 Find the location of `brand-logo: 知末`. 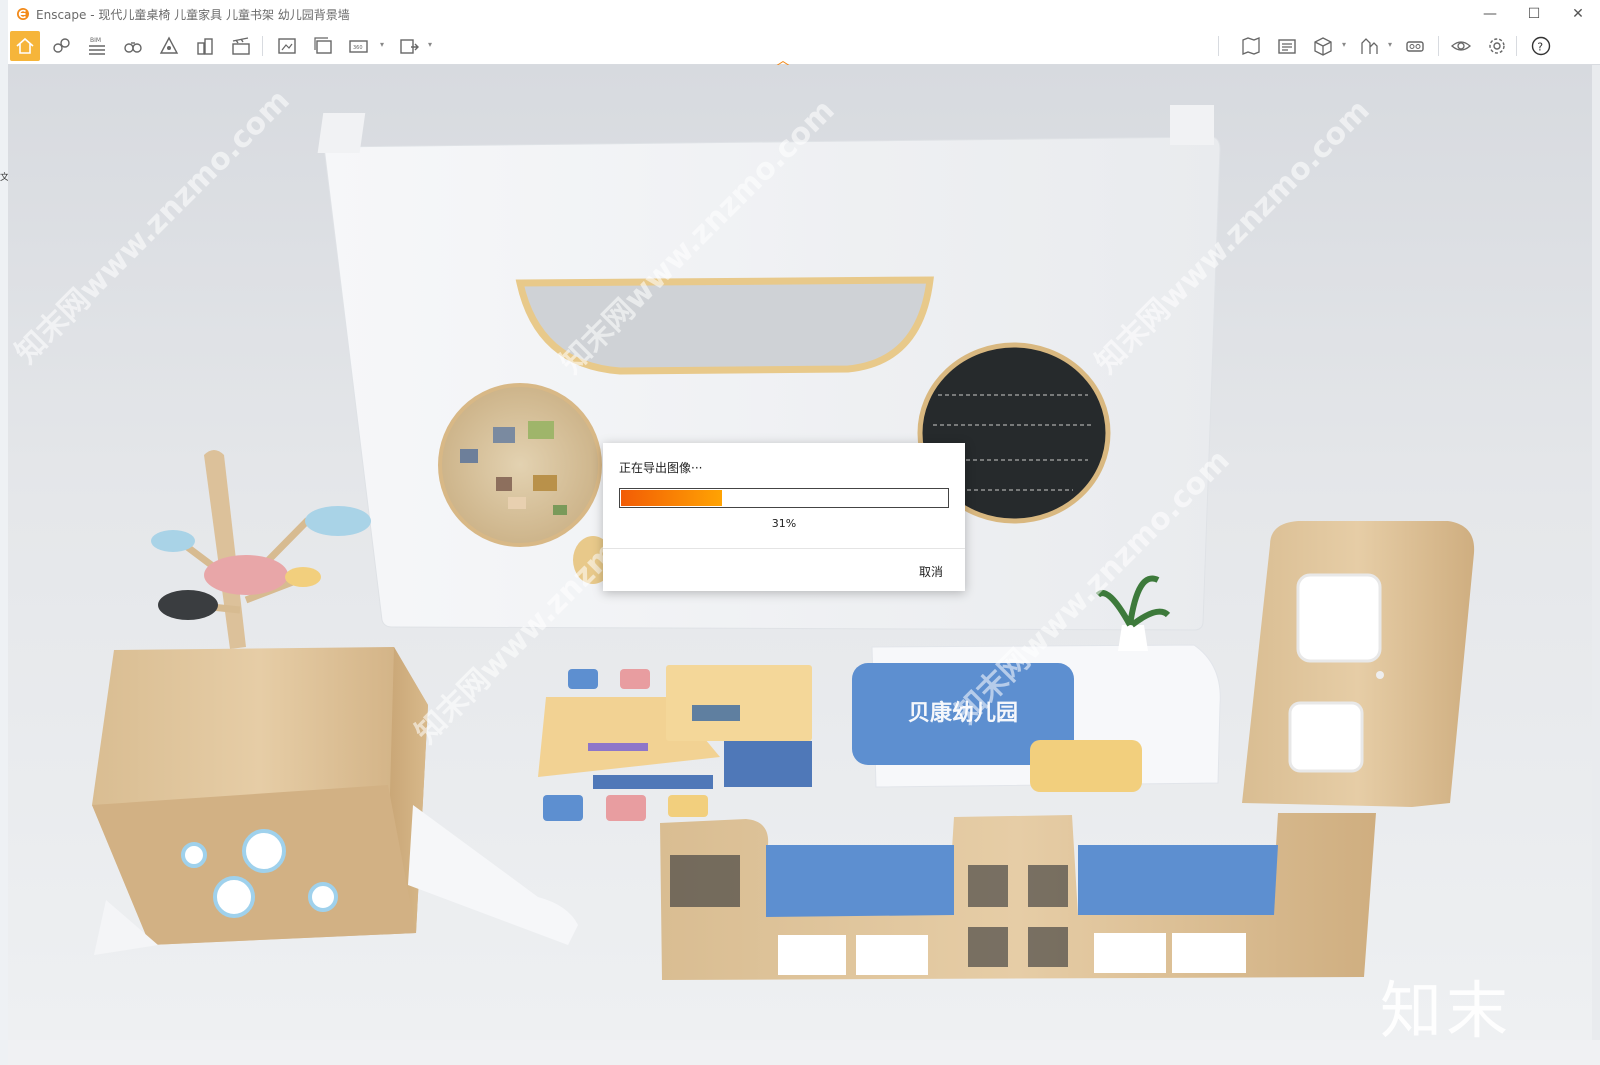

brand-logo: 知末 is located at coordinates (1446, 1007).